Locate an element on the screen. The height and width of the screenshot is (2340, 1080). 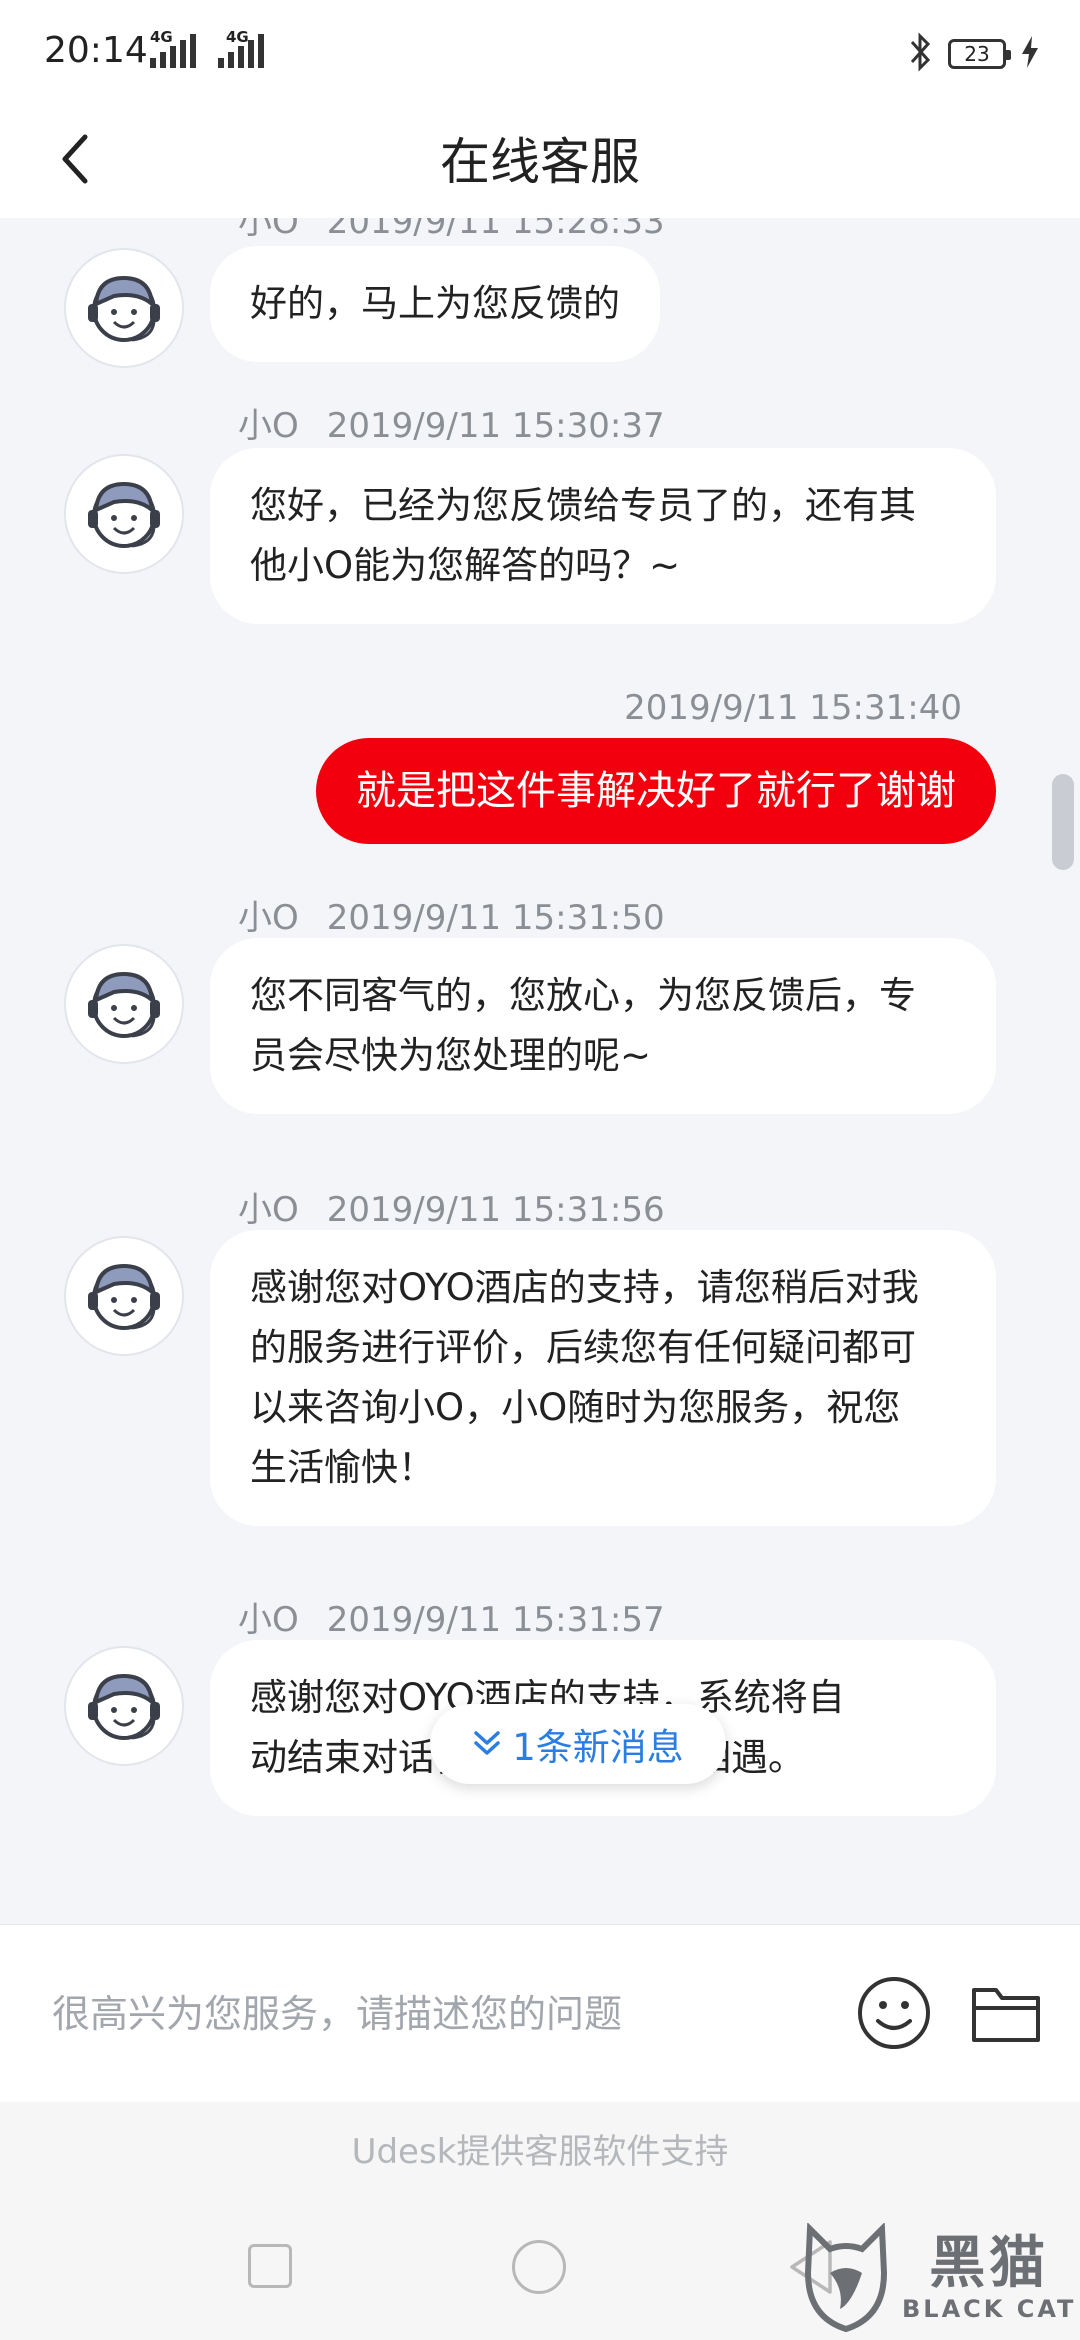
message-meta: 小O 2019/9/11 15:31:50 is located at coordinates (451, 914).